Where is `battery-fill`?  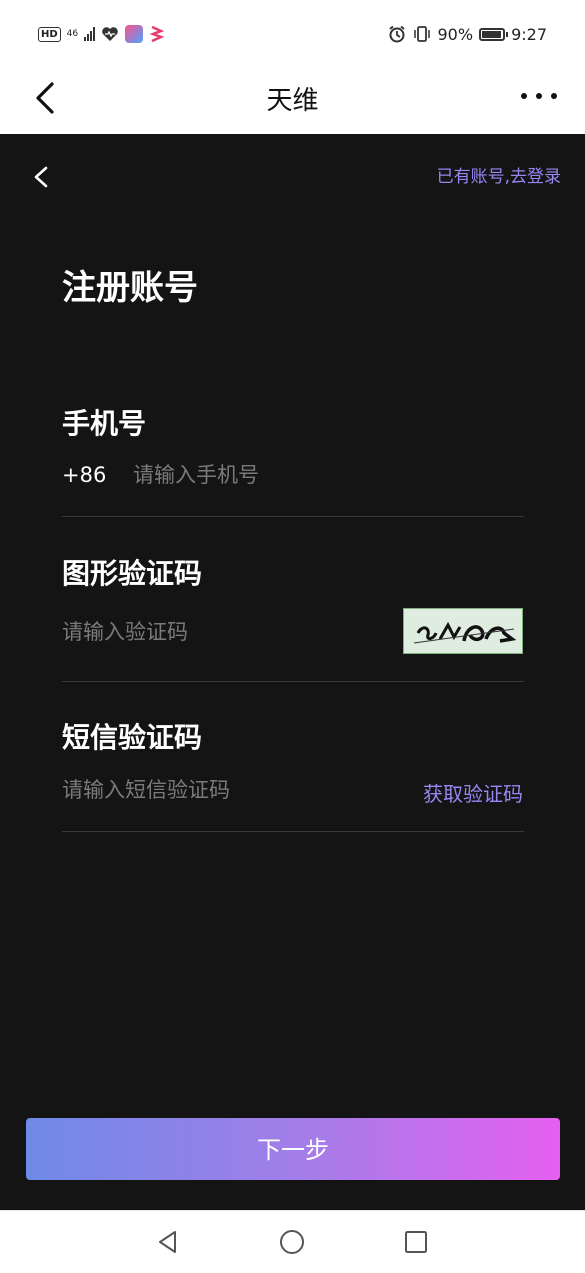
battery-fill is located at coordinates (492, 34).